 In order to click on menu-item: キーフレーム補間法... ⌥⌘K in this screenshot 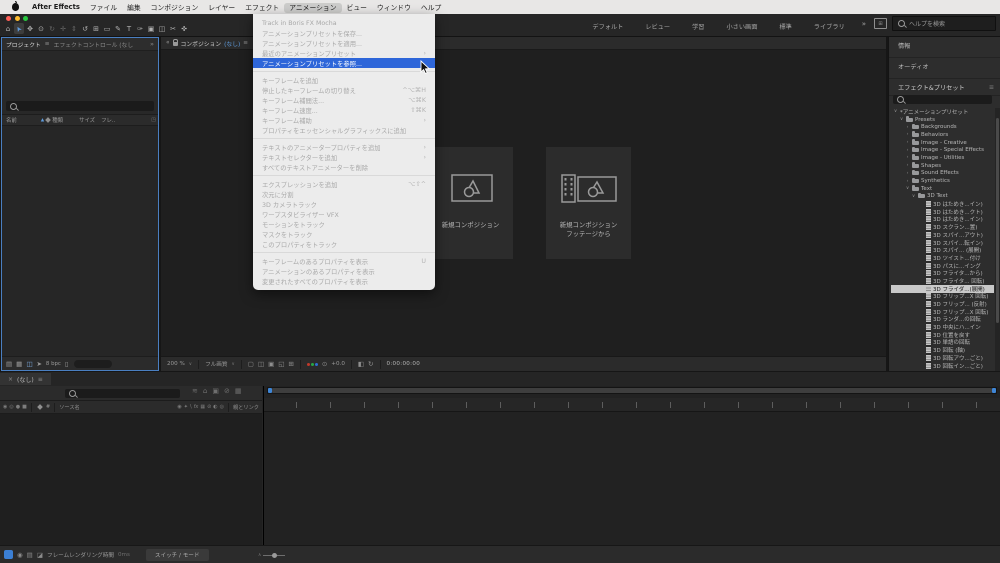, I will do `click(344, 100)`.